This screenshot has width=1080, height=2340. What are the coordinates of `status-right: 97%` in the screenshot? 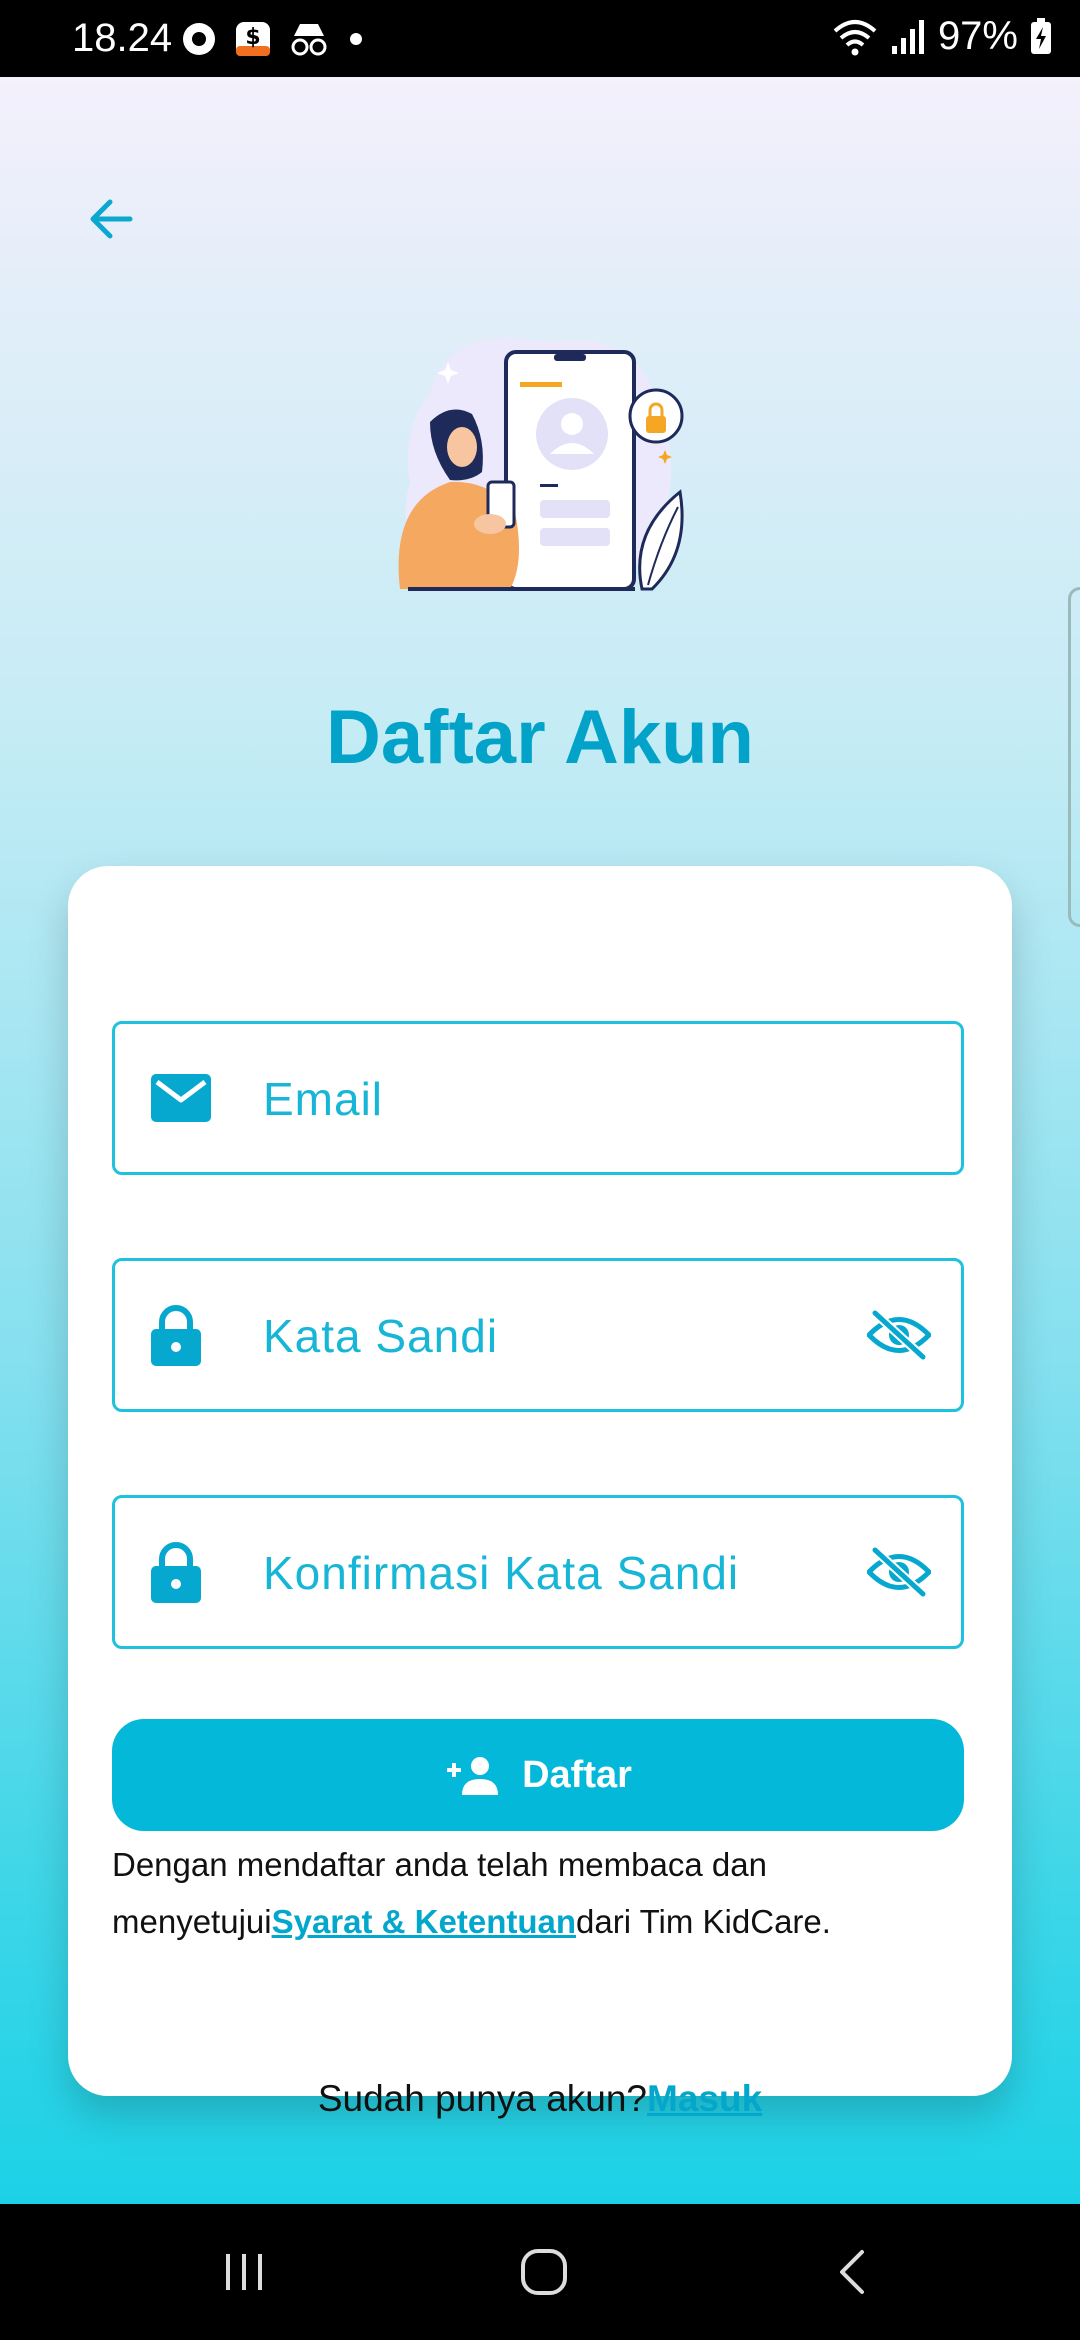 It's located at (942, 36).